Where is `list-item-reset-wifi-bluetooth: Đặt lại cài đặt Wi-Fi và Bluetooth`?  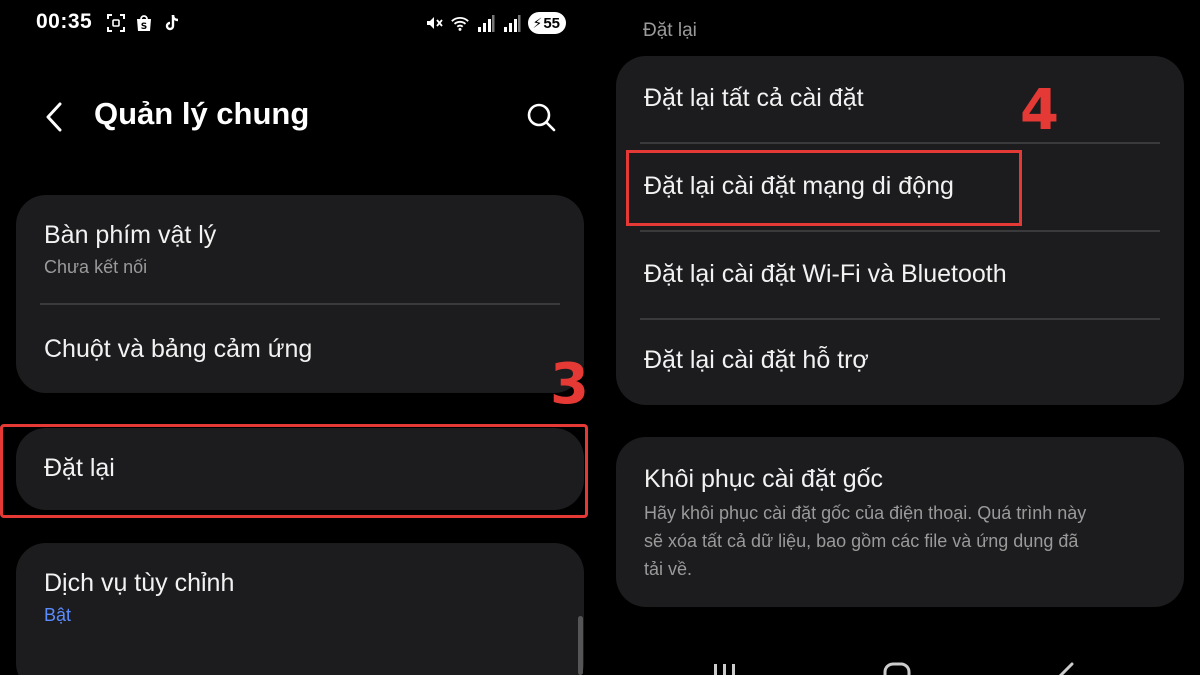 list-item-reset-wifi-bluetooth: Đặt lại cài đặt Wi-Fi và Bluetooth is located at coordinates (900, 275).